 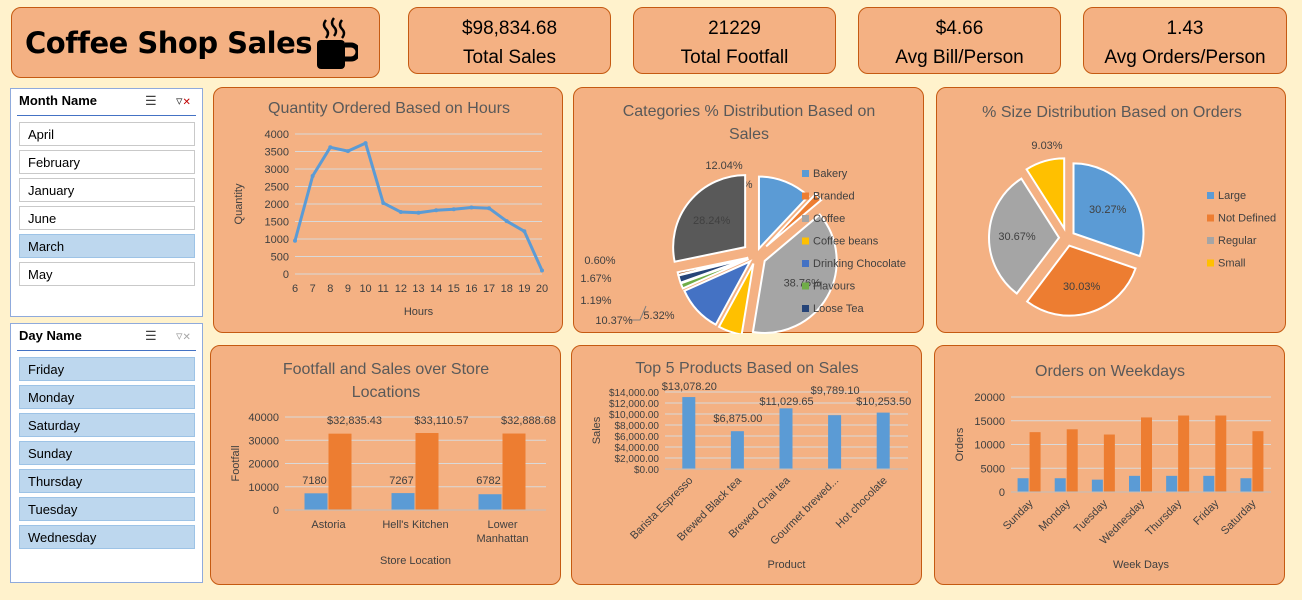 I want to click on x-tick-label: Sunday, so click(x=1018, y=514).